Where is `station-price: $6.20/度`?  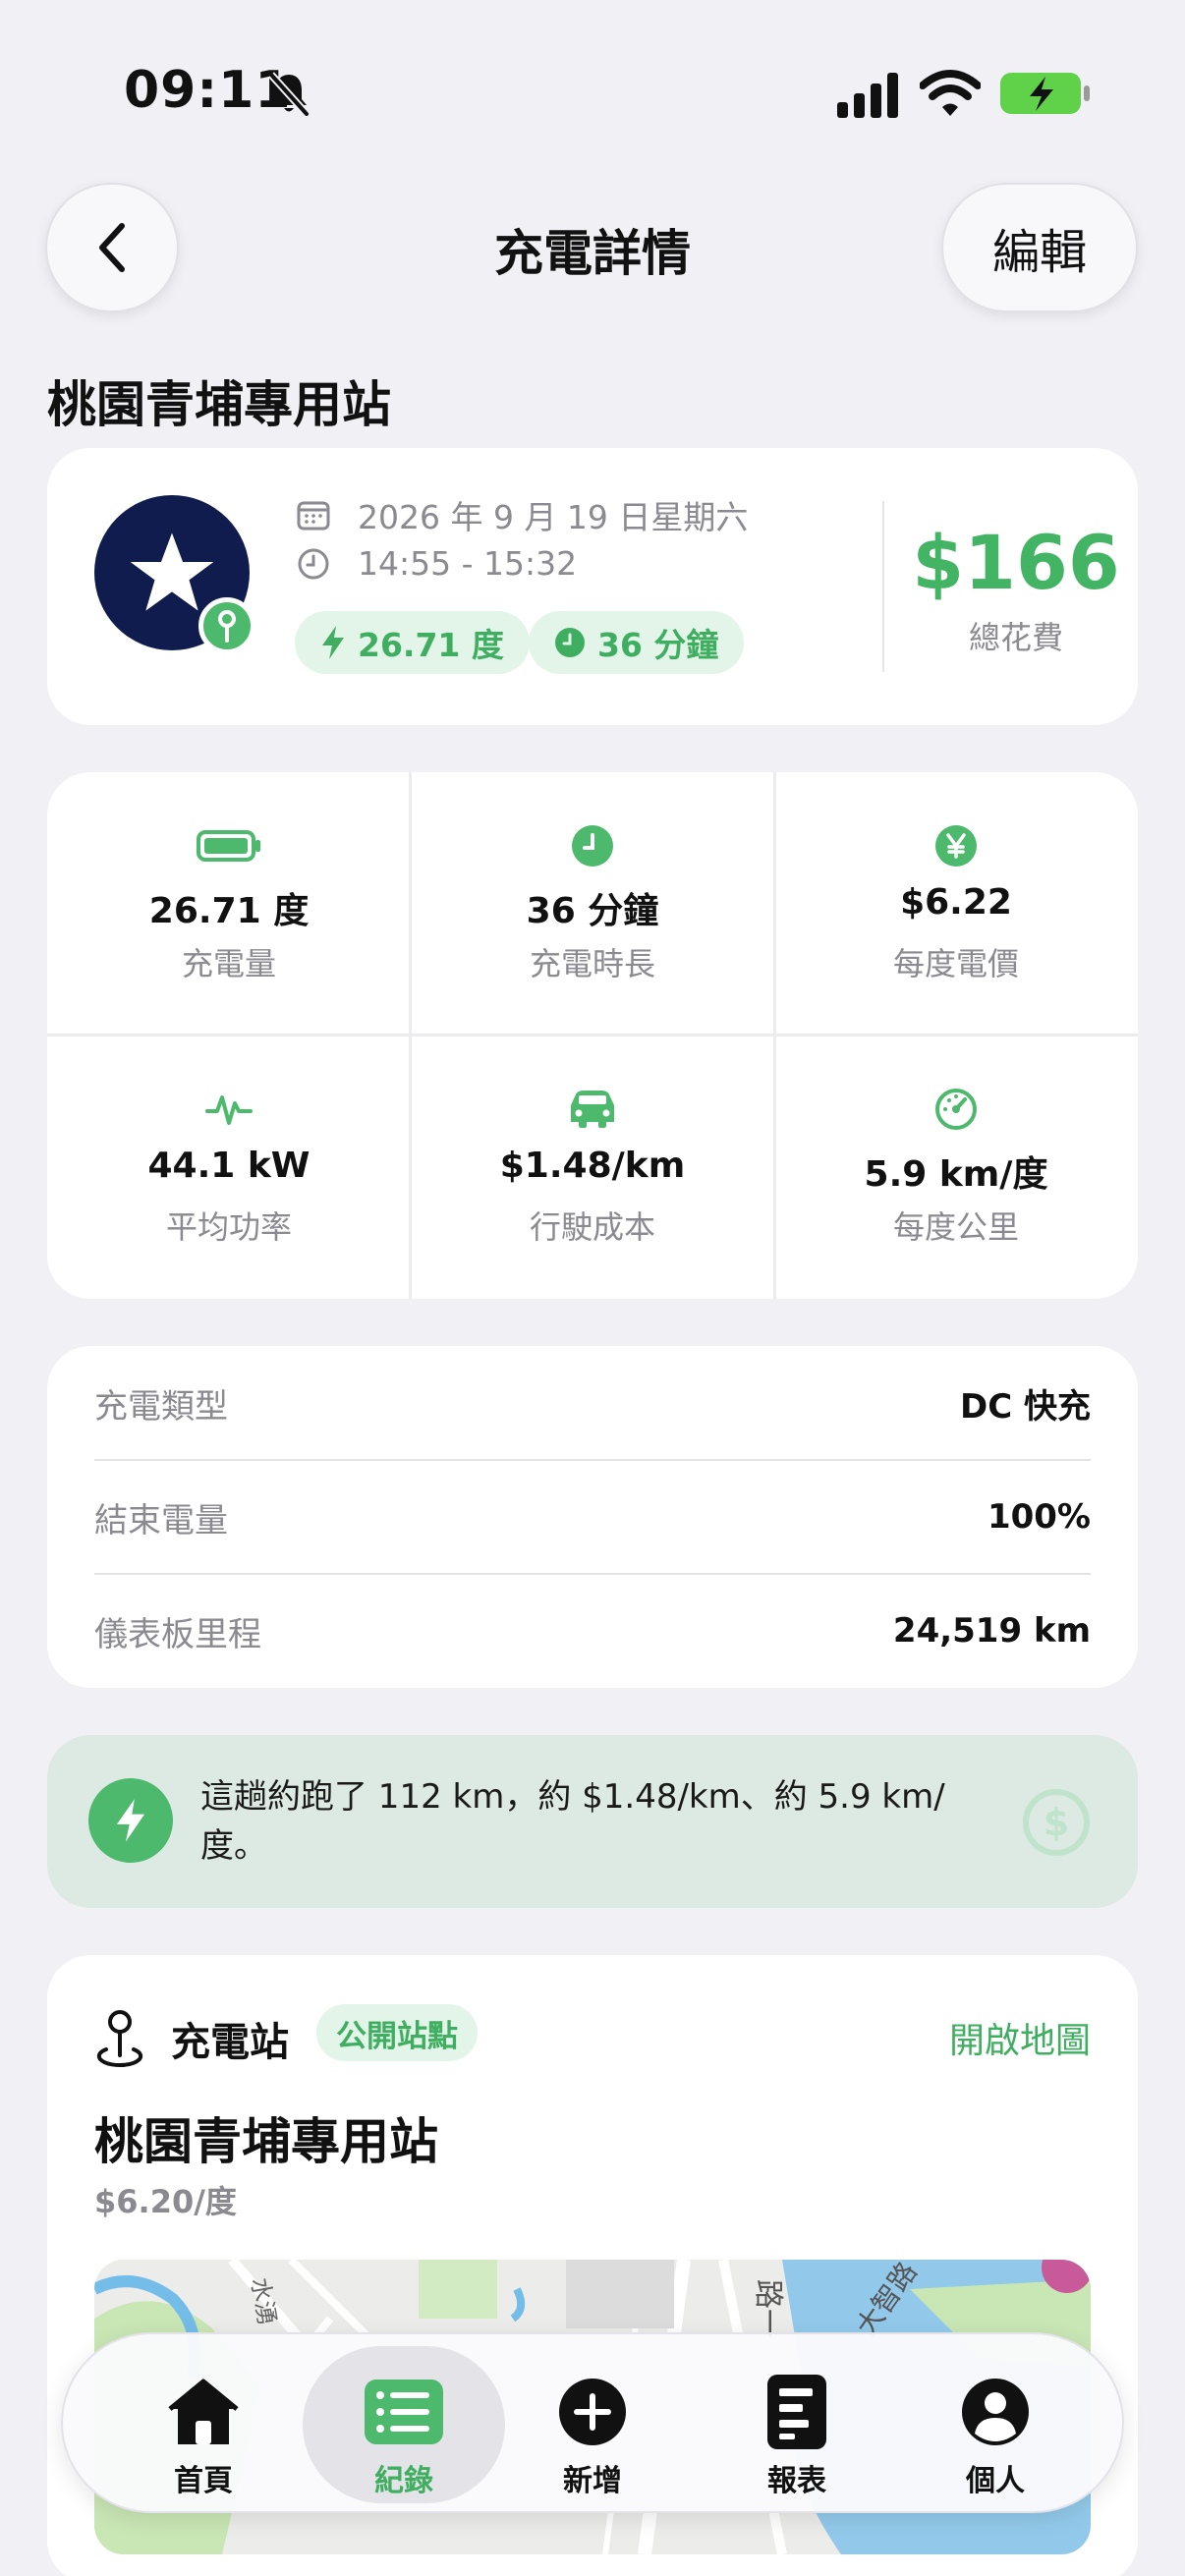
station-price: $6.20/度 is located at coordinates (166, 2201).